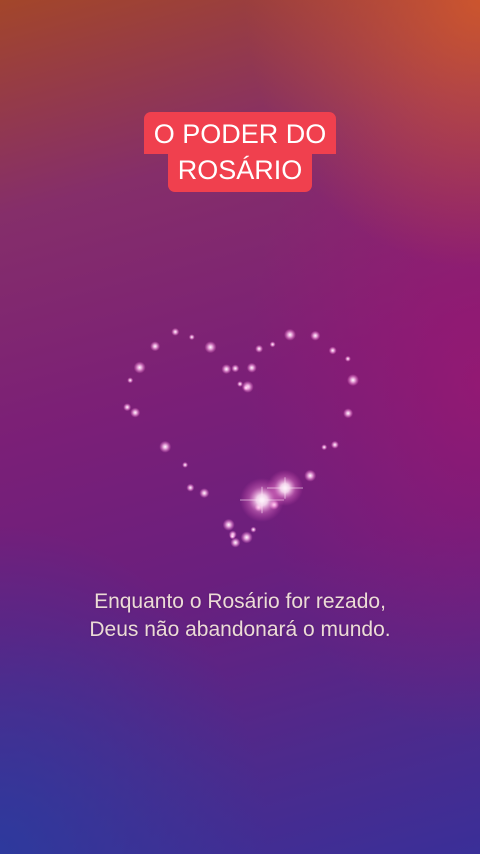  What do you see at coordinates (240, 601) in the screenshot?
I see `caption-line-1: Enquanto o Rosário for rezado,` at bounding box center [240, 601].